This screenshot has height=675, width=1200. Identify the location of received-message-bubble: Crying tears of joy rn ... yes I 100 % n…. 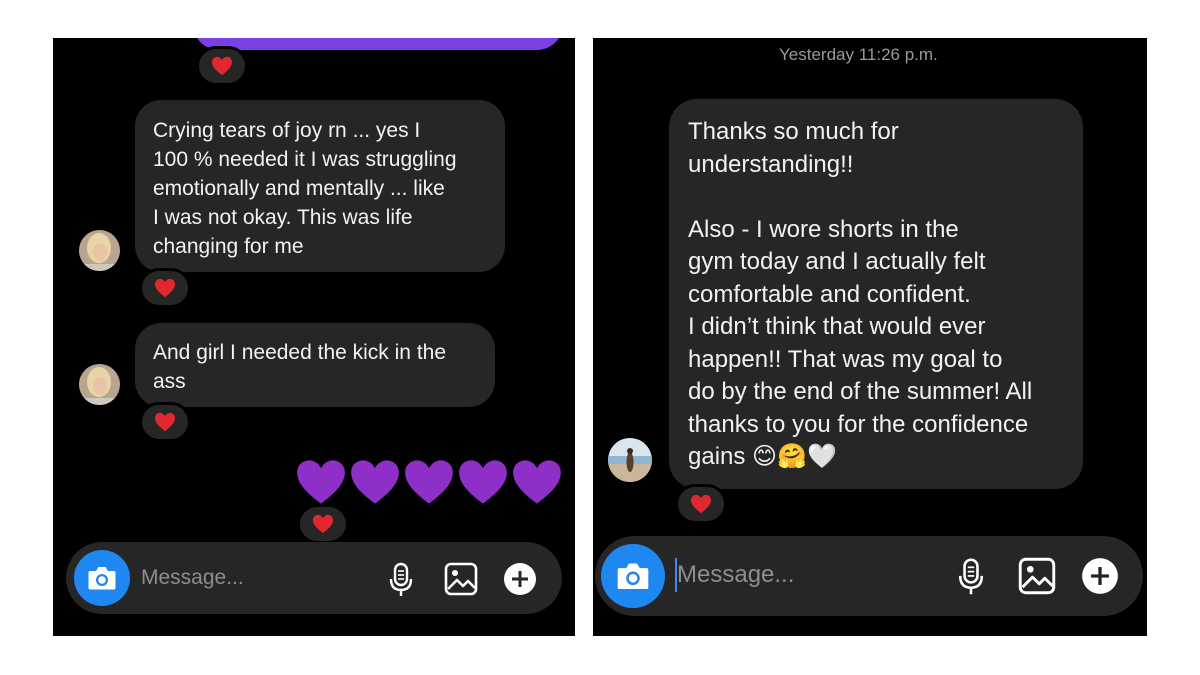
(320, 186).